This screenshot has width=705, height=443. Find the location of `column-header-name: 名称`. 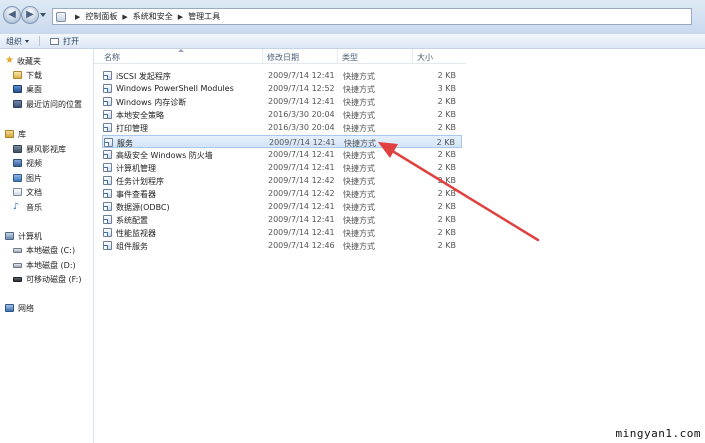

column-header-name: 名称 is located at coordinates (112, 57).